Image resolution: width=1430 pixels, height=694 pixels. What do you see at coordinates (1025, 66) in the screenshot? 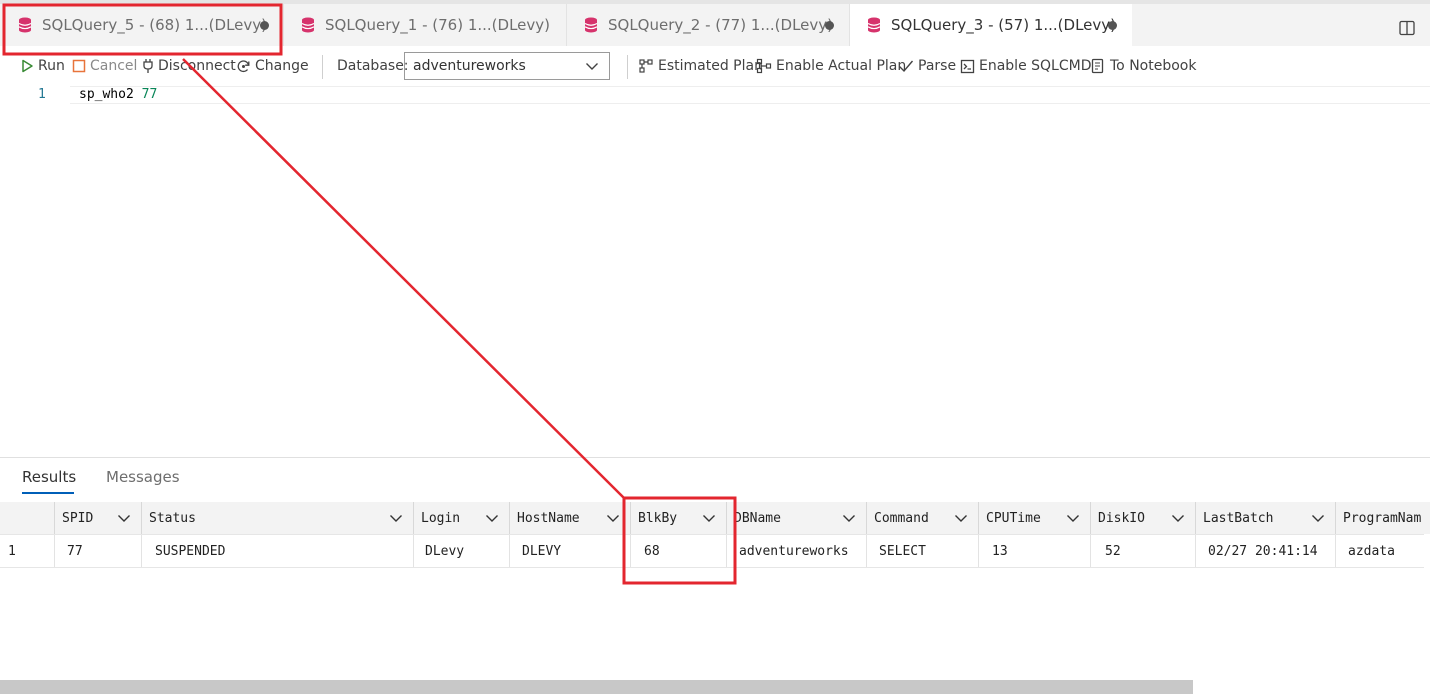
I see `enable-sqlcmd-button: Enable SQLCMD` at bounding box center [1025, 66].